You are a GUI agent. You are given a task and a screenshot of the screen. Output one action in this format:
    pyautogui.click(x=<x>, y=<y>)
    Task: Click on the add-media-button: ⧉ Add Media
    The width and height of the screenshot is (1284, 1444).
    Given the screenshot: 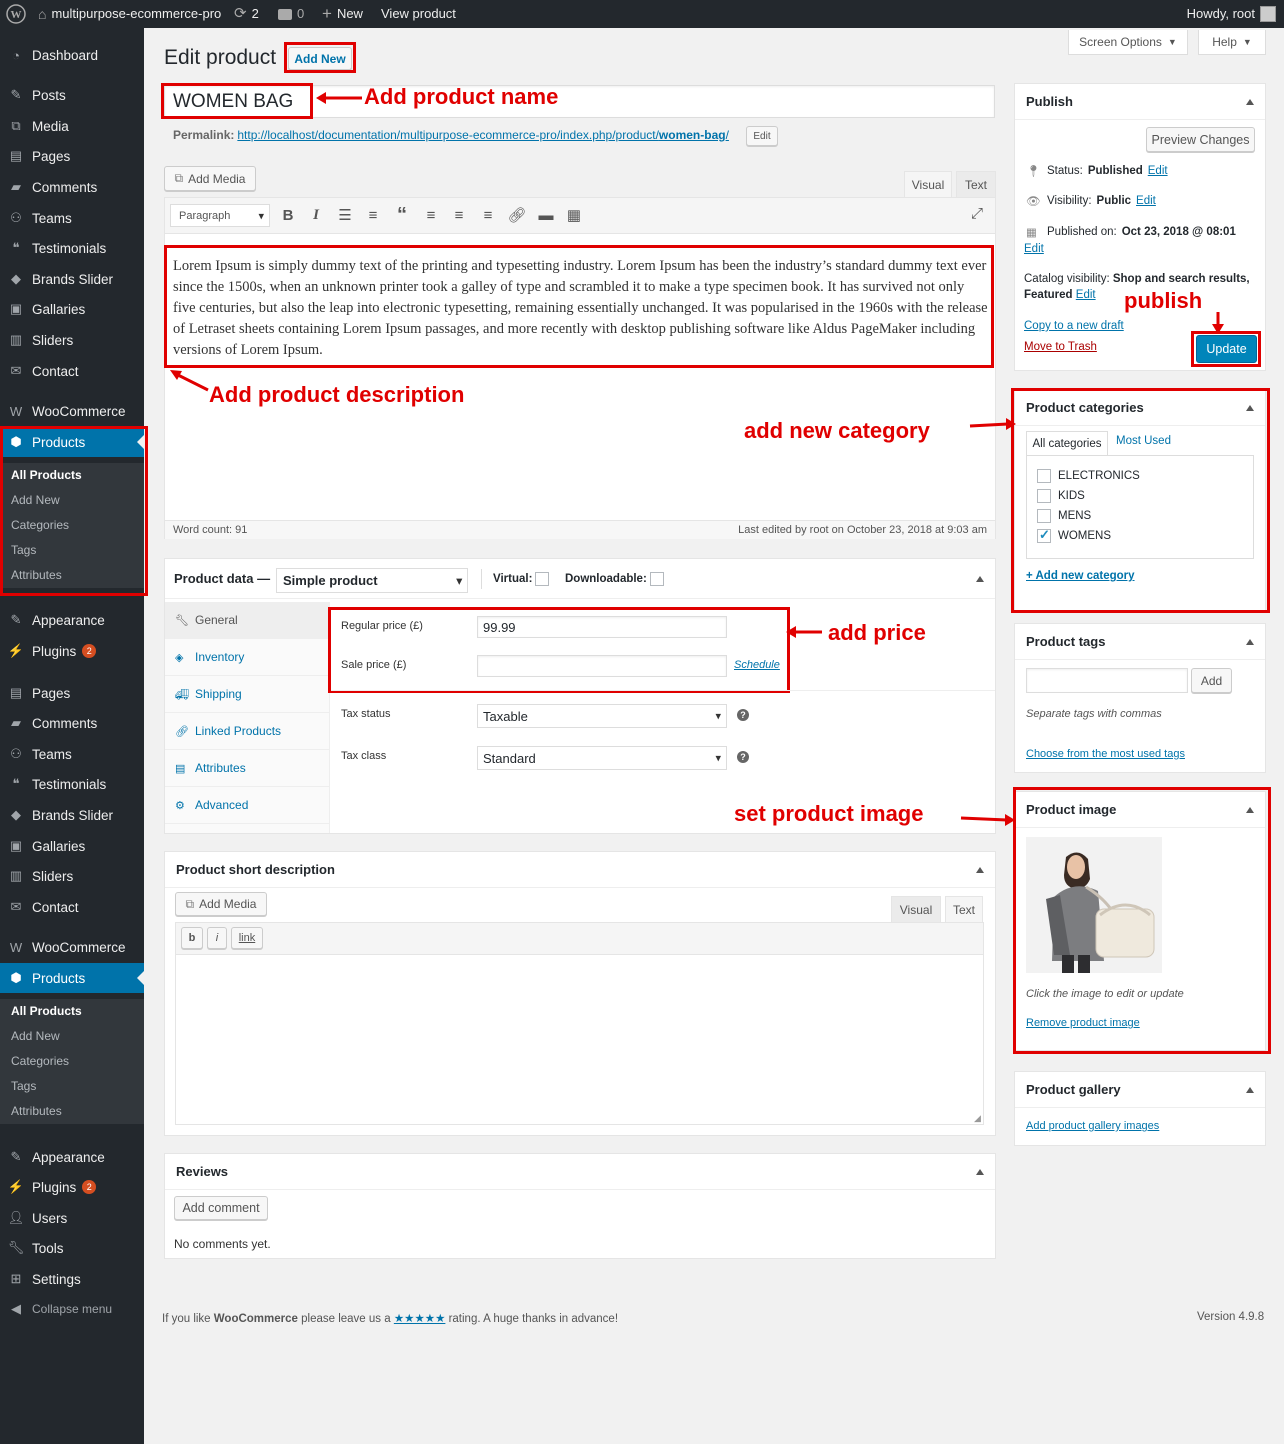 What is the action you would take?
    pyautogui.click(x=210, y=178)
    